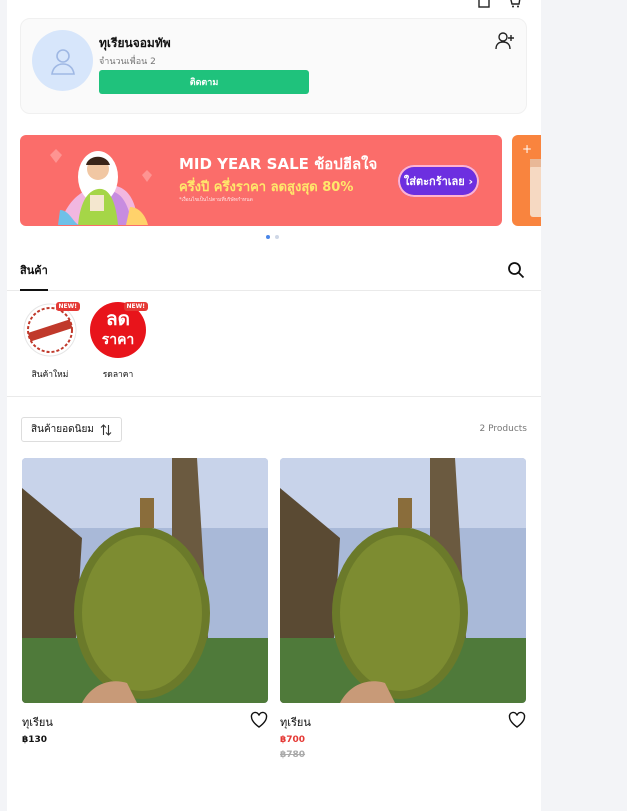 This screenshot has width=627, height=811. What do you see at coordinates (516, 270) in the screenshot?
I see `search-icon` at bounding box center [516, 270].